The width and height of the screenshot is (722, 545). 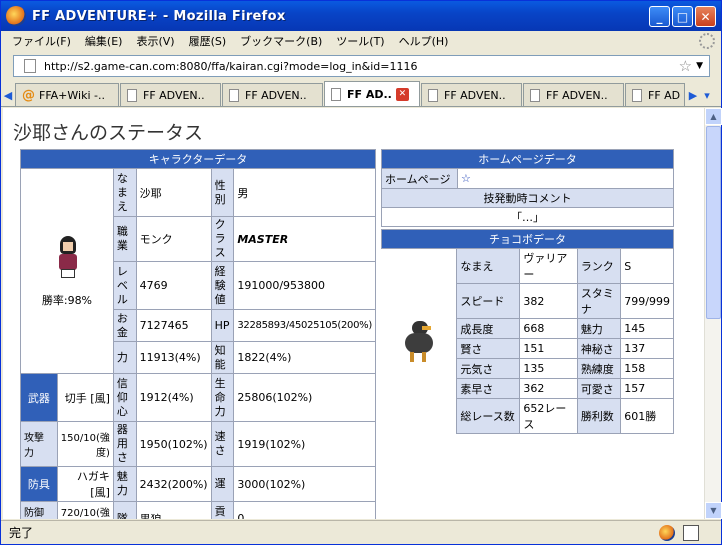 I want to click on label-weapon: 武器, so click(x=39, y=397).